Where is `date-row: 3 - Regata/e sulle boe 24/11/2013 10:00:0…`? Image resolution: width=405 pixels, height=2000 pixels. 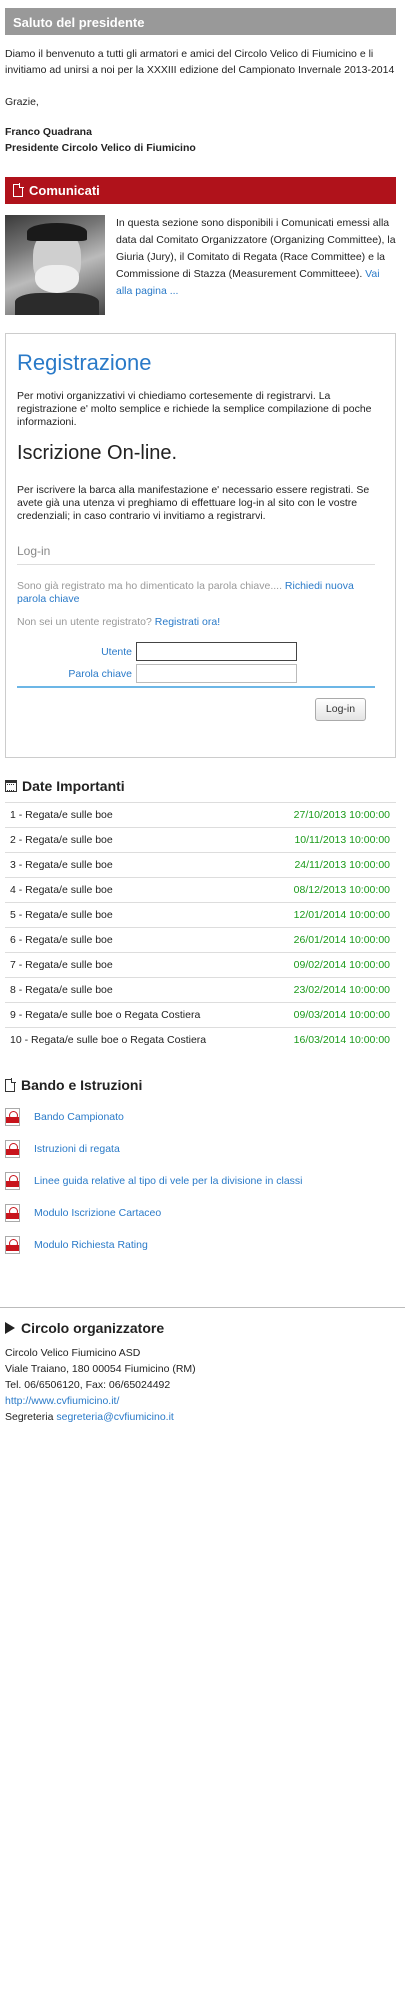
date-row: 3 - Regata/e sulle boe 24/11/2013 10:00:0… is located at coordinates (200, 864).